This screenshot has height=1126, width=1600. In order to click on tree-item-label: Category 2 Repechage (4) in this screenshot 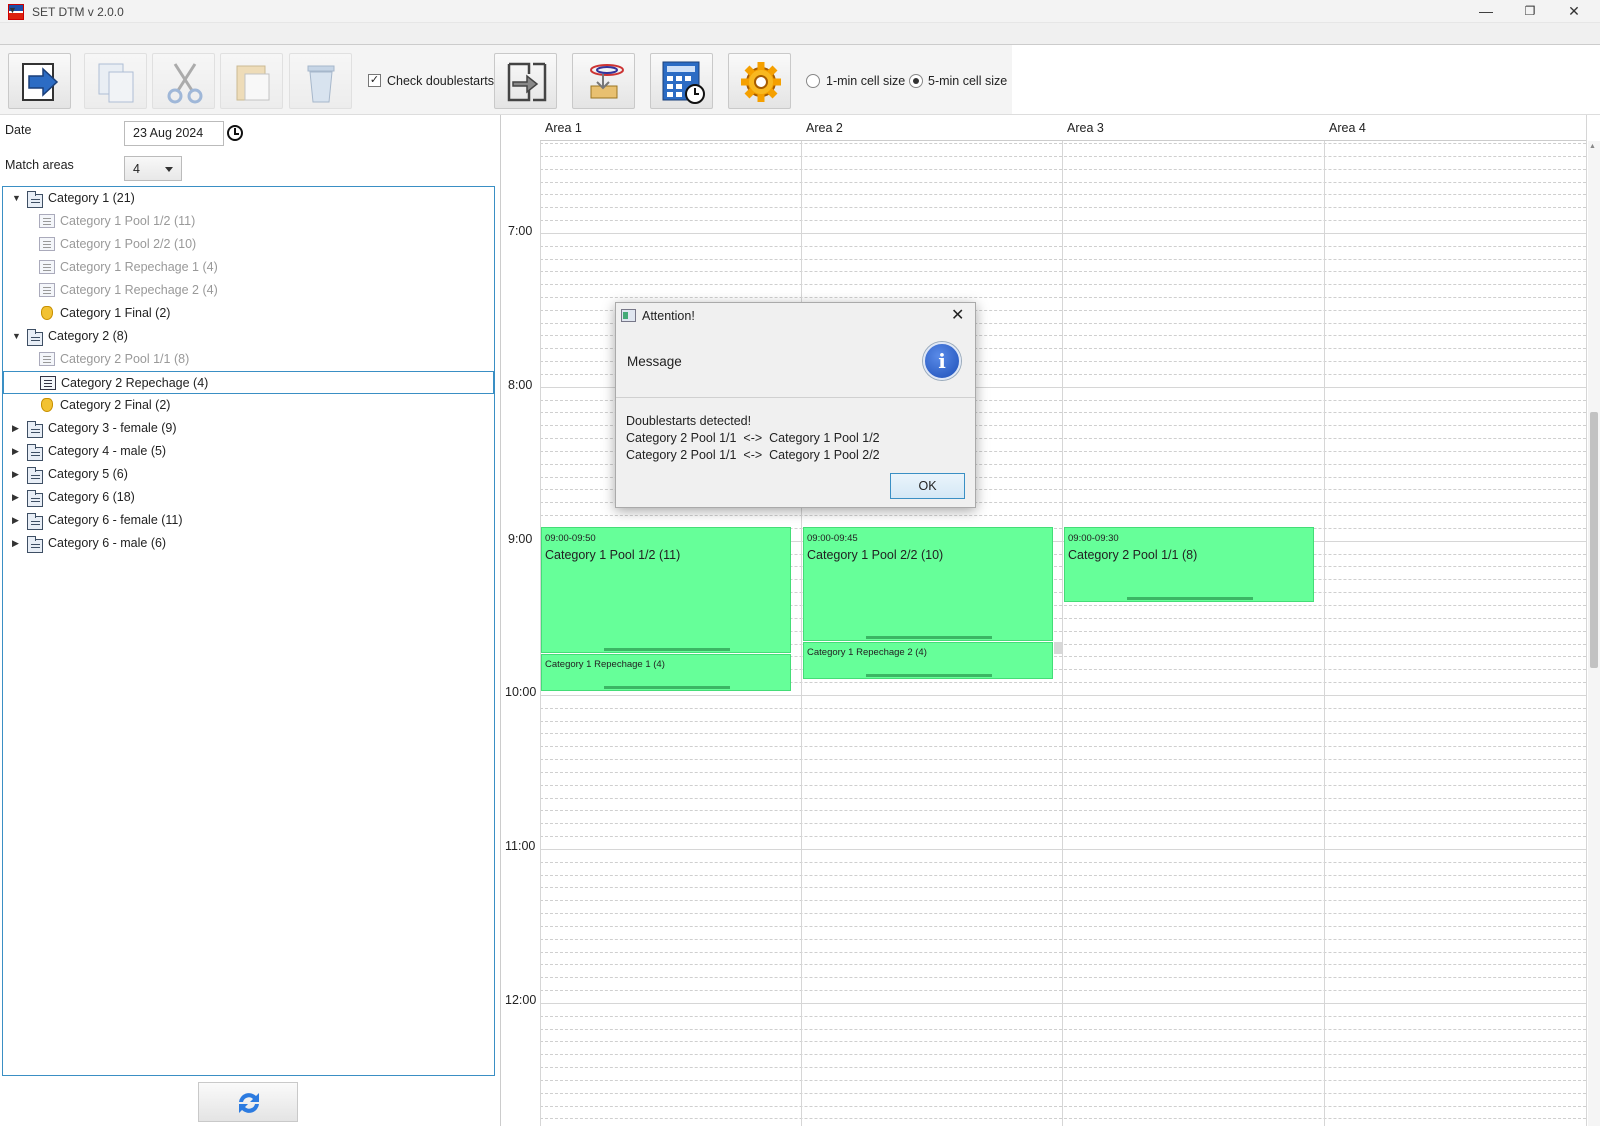, I will do `click(135, 383)`.